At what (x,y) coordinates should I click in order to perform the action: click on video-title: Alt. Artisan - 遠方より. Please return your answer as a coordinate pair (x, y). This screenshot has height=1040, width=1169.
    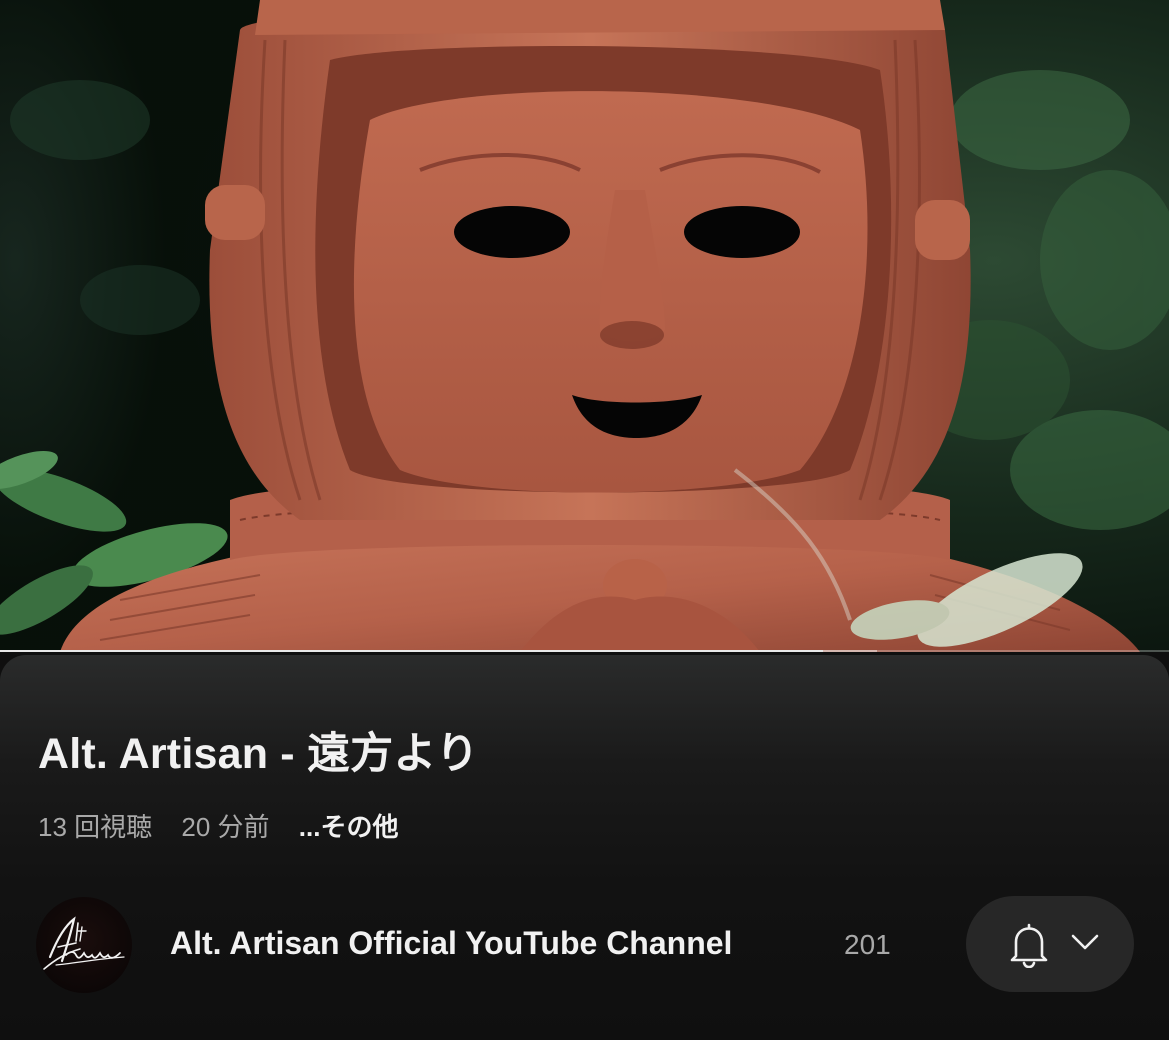
    Looking at the image, I should click on (258, 754).